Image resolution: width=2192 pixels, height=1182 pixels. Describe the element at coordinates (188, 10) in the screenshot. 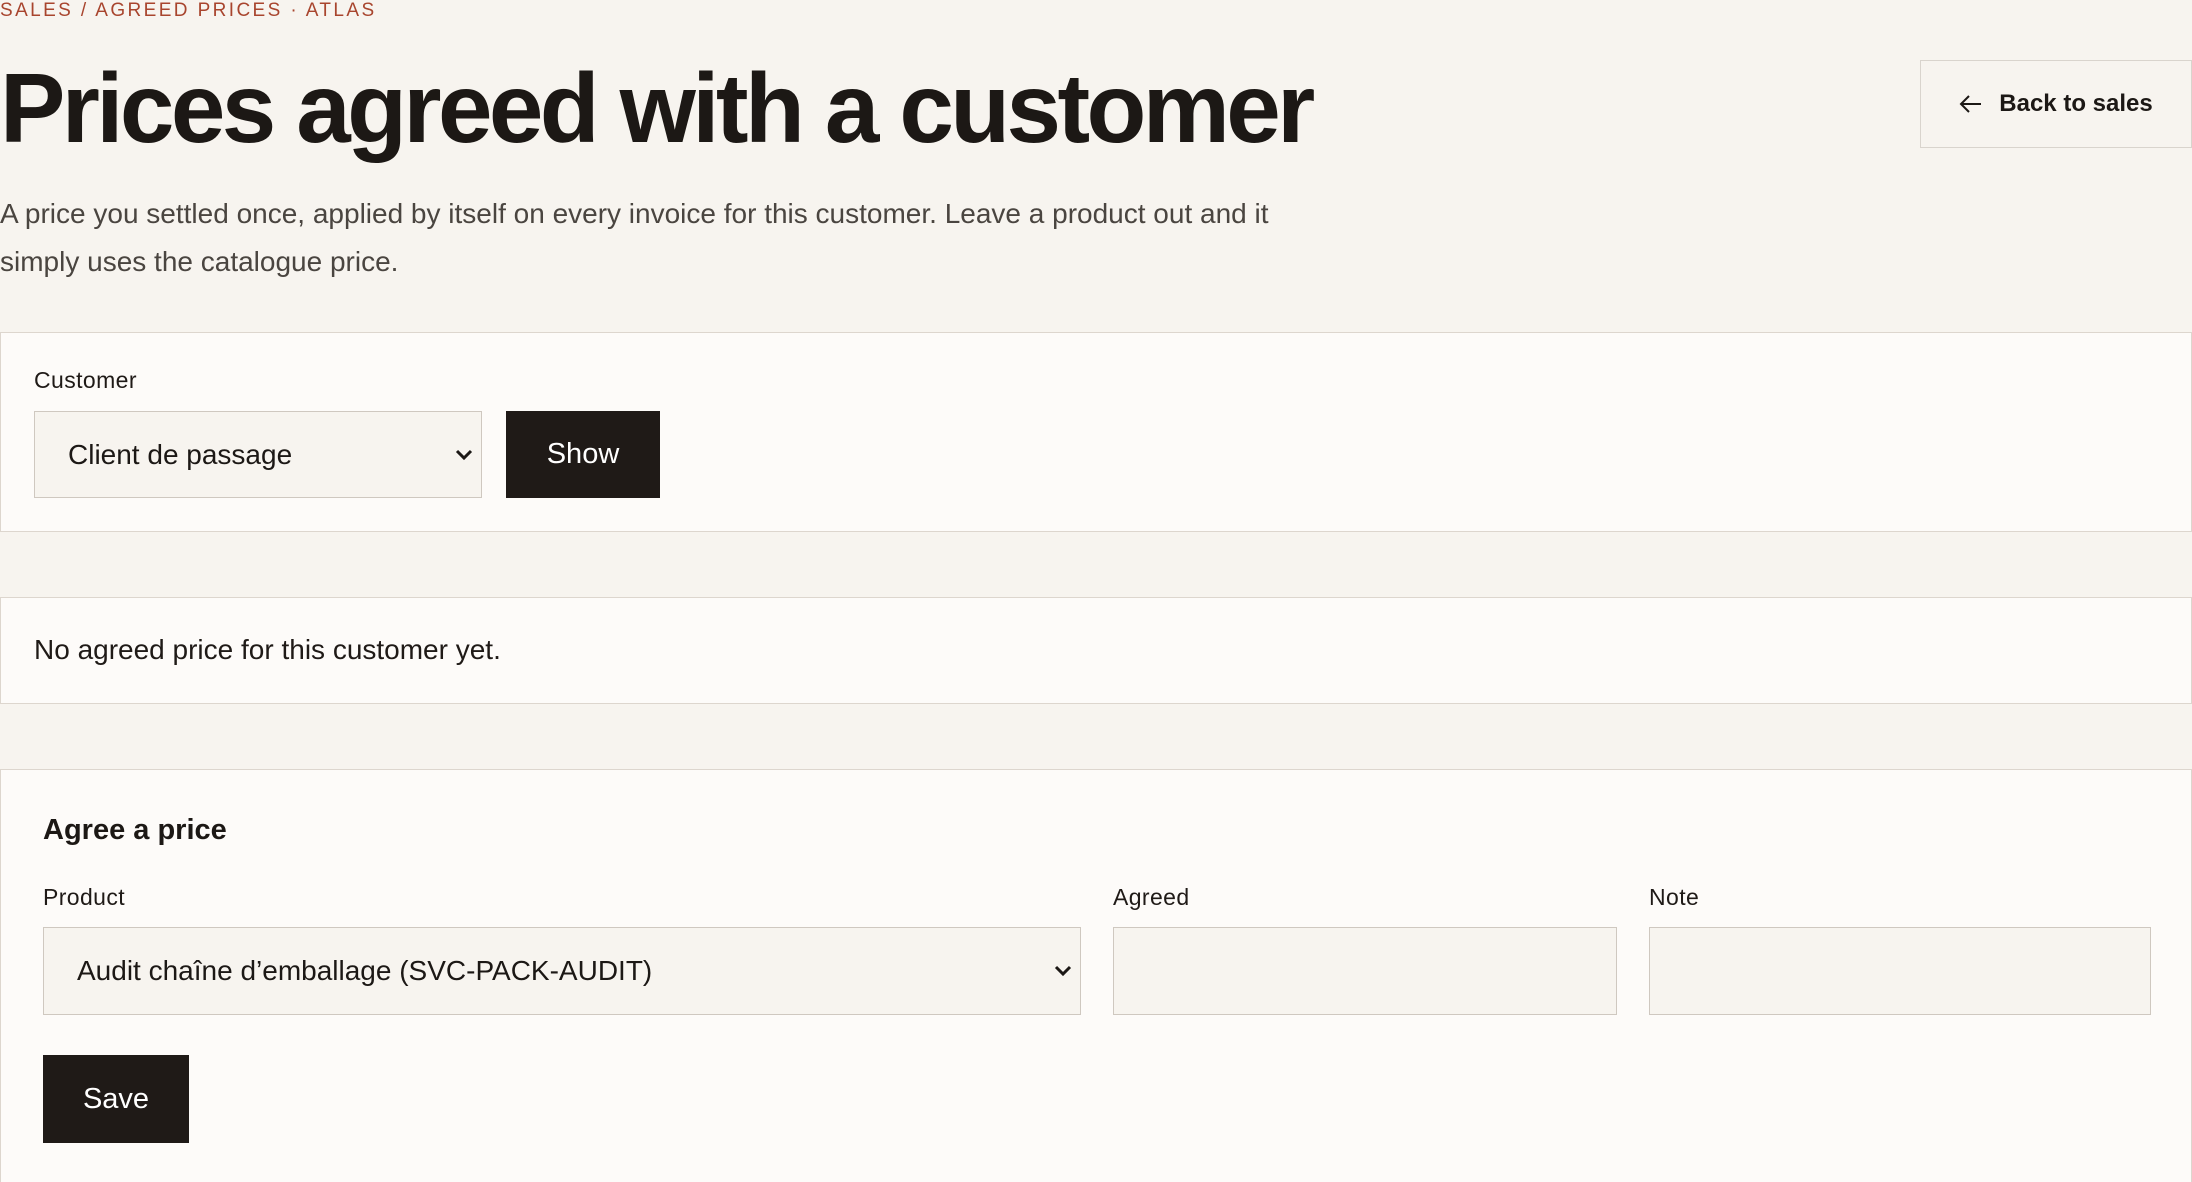

I see `breadcrumb: SALES / AGREED PRICES · ATLAS` at that location.